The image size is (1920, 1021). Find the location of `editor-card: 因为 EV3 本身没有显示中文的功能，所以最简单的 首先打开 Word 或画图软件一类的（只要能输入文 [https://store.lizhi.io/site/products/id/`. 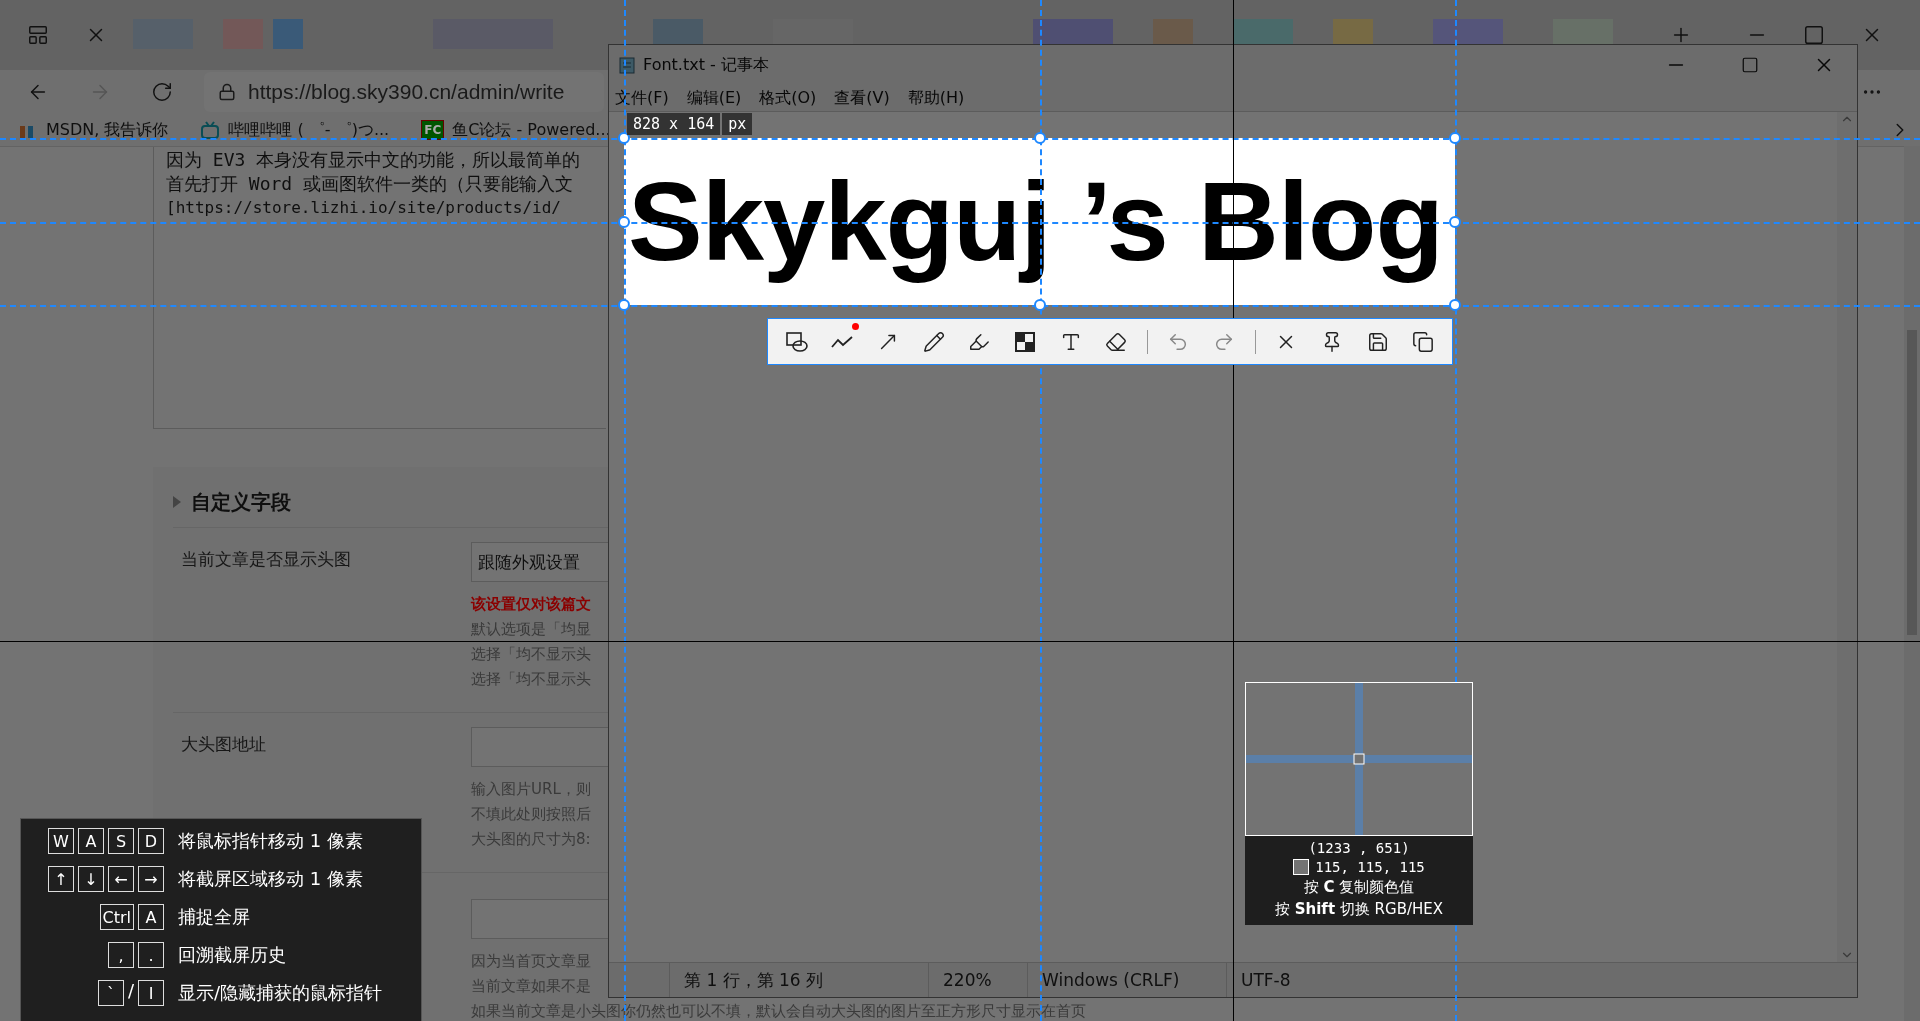

editor-card: 因为 EV3 本身没有显示中文的功能，所以最简单的 首先打开 Word 或画图软件一类的（只要能输入文 [https://store.lizhi.io/site/products/id/ is located at coordinates (379, 288).